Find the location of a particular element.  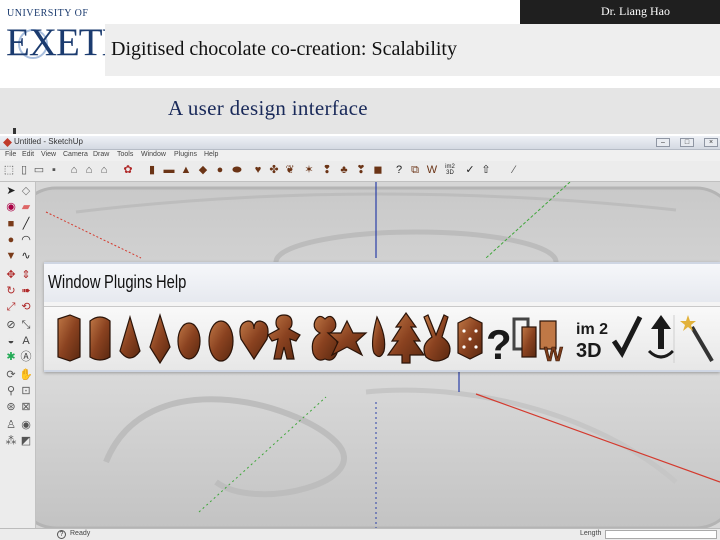

imprint-w-icon: W is located at coordinates (551, 343).